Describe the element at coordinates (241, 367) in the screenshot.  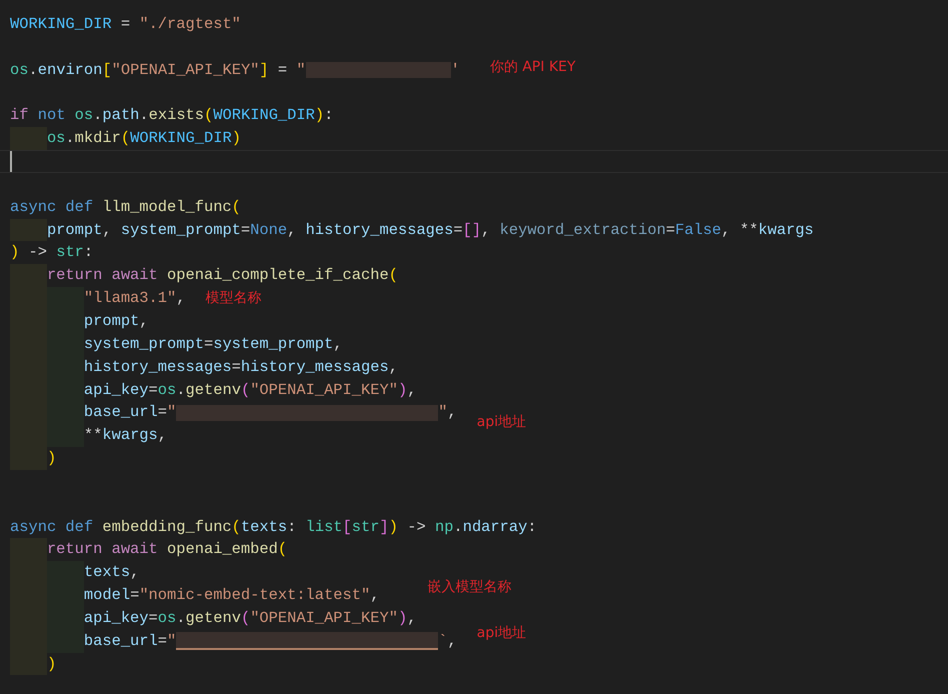
I see `code-text: history_messages=history_messages,` at that location.